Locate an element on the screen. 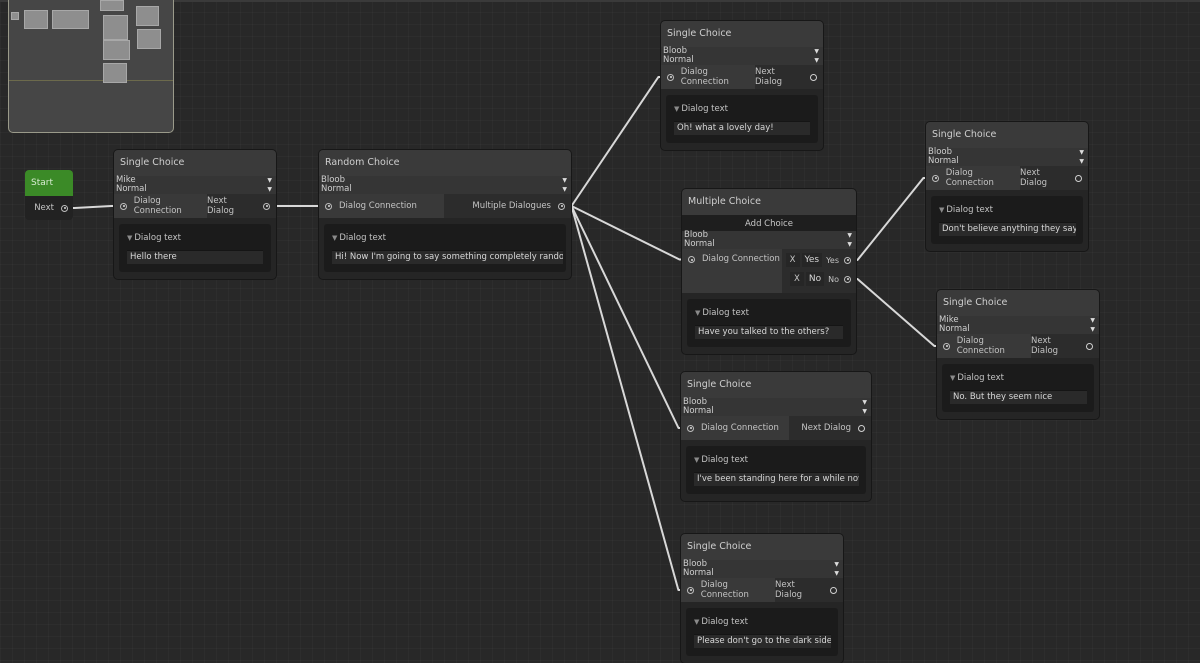 The image size is (1200, 663). dialog-text-field: Hello there is located at coordinates (195, 257).